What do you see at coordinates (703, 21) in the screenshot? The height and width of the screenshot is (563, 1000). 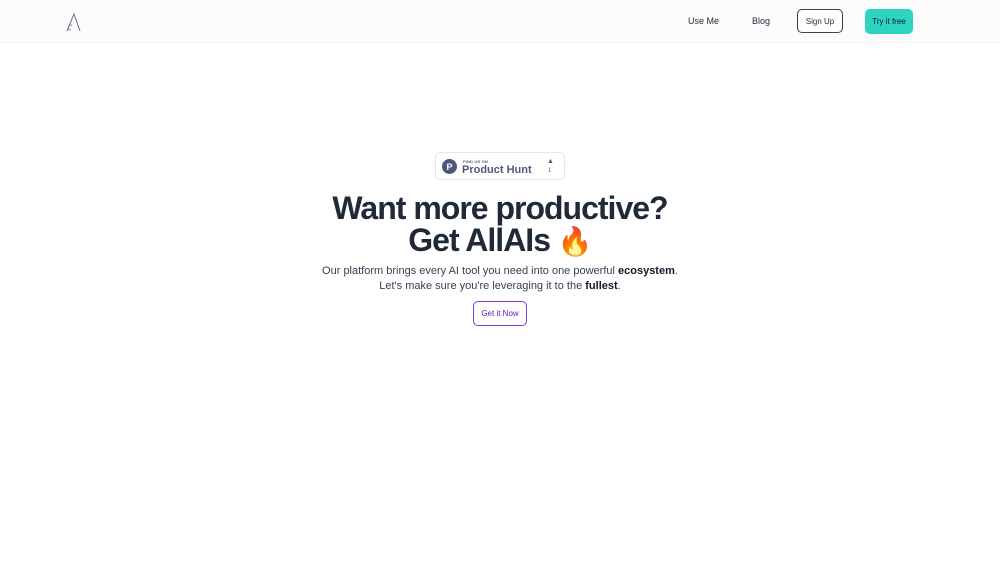 I see `nav-link-use-me: Use Me` at bounding box center [703, 21].